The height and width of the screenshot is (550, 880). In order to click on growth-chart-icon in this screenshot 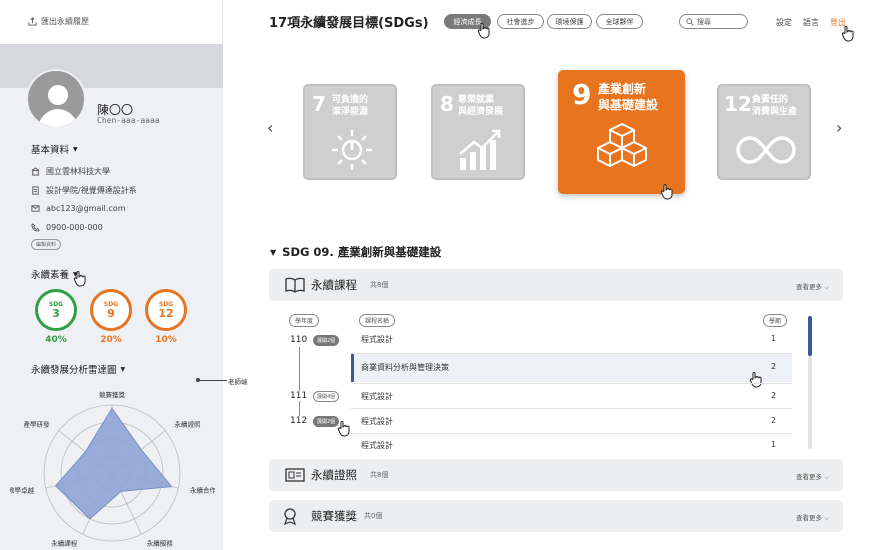, I will do `click(480, 149)`.